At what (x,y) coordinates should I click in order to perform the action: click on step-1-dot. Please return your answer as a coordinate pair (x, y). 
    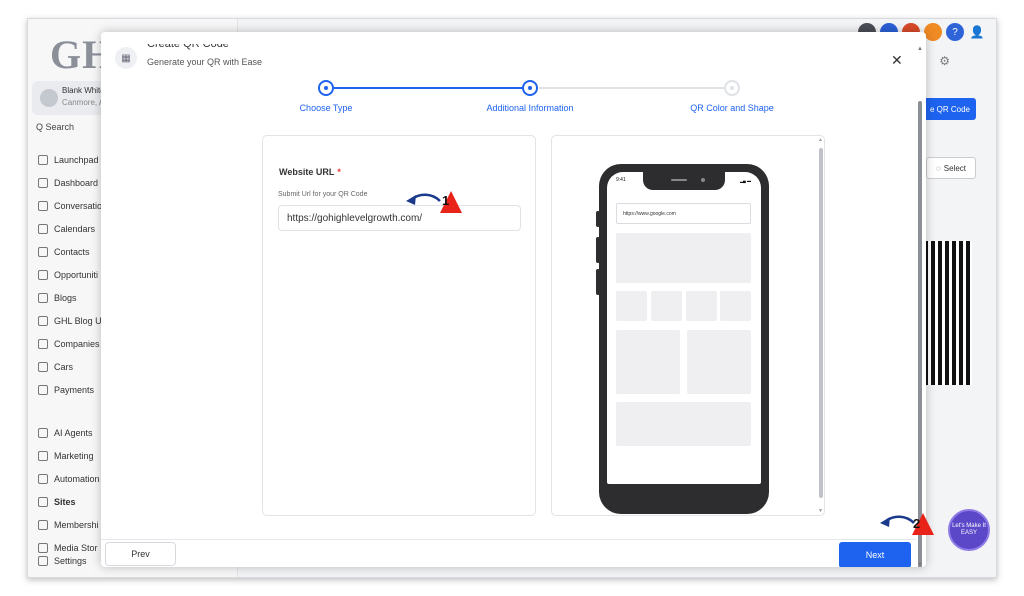
    Looking at the image, I should click on (326, 88).